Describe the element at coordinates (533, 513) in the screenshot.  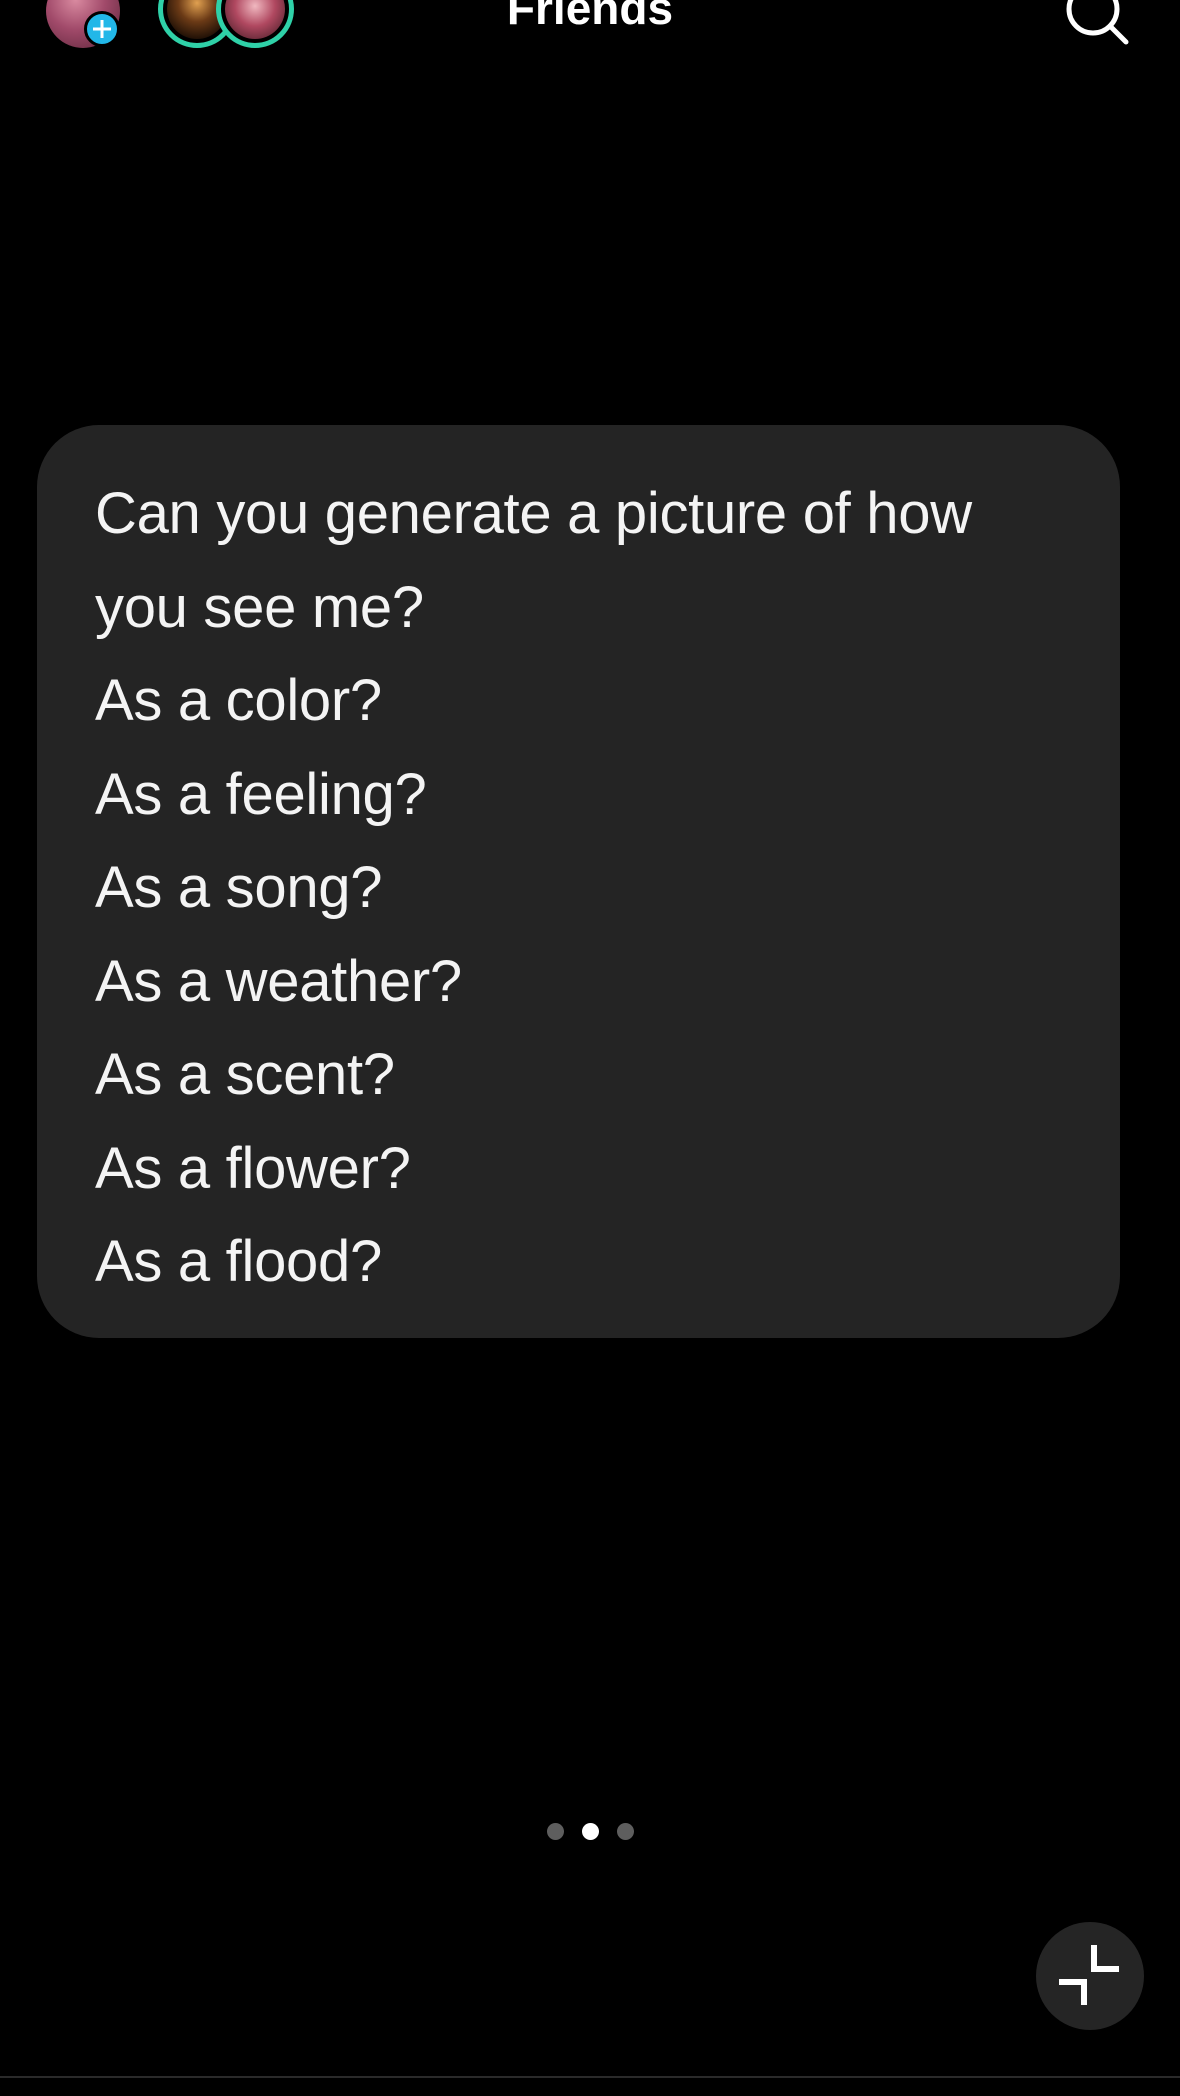
I see `message-line: Can you generate a picture of how` at that location.